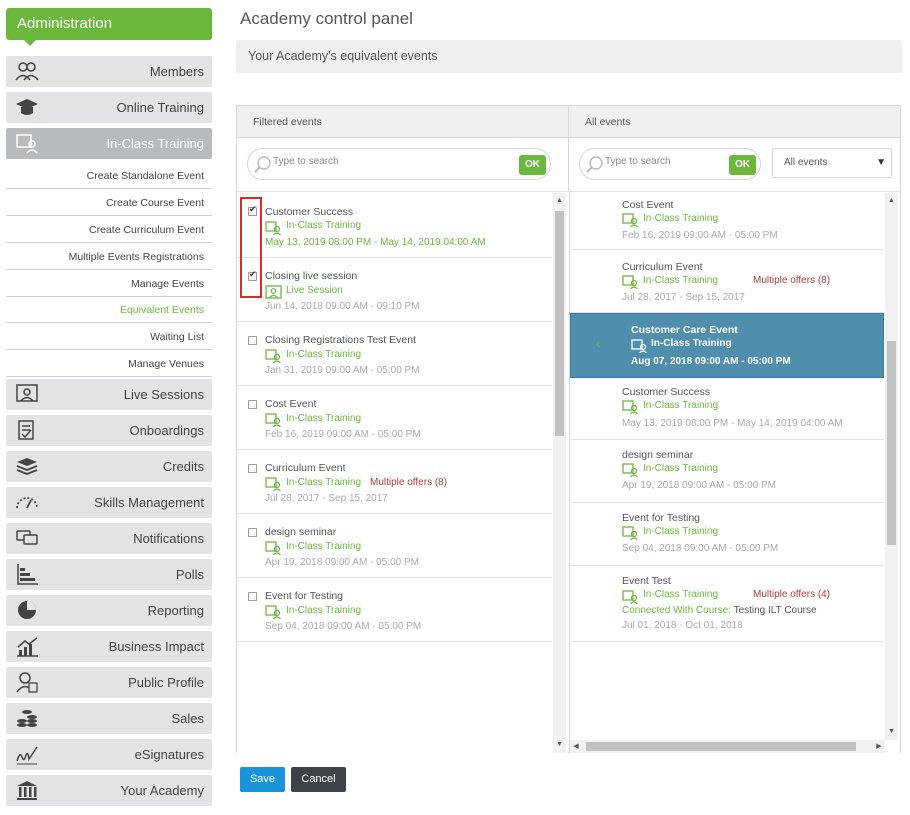 The width and height of the screenshot is (910, 815). I want to click on sidebar-item-polls: Polls, so click(109, 574).